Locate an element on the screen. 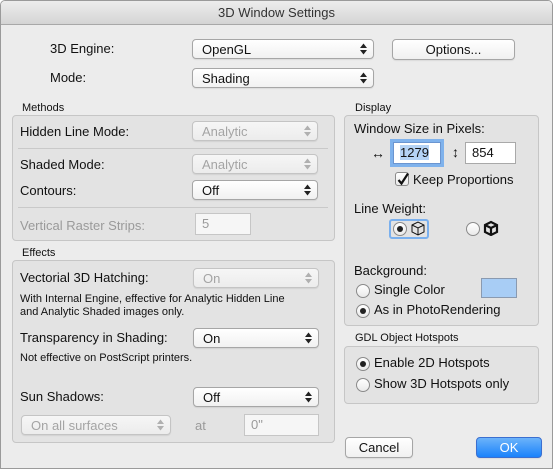  sun-shadows-select: Off is located at coordinates (256, 397).